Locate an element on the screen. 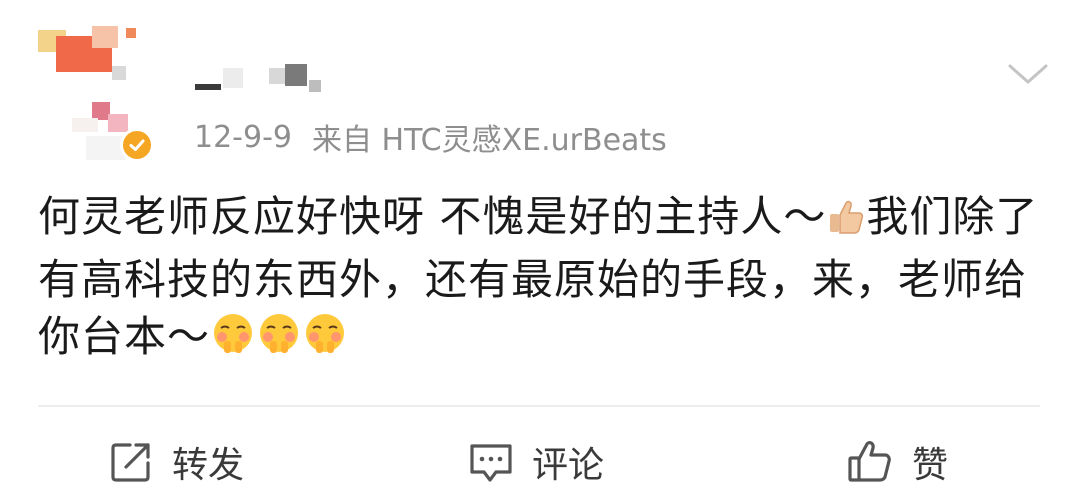 The height and width of the screenshot is (499, 1078). post-text-part-1: 何灵老师反应好快呀 不愧是好的主持人～ is located at coordinates (432, 216).